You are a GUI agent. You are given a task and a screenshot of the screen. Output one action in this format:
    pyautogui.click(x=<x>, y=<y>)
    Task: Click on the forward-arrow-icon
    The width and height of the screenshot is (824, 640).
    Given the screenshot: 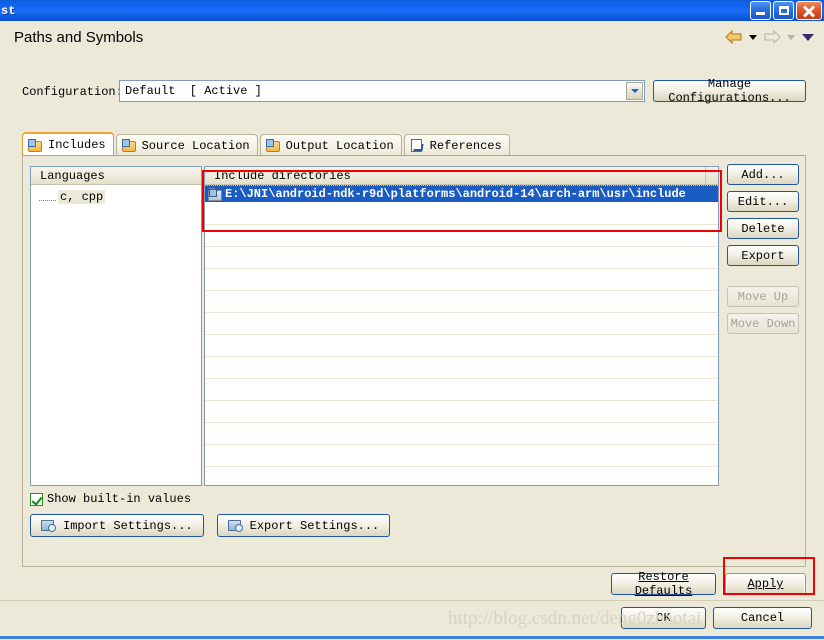 What is the action you would take?
    pyautogui.click(x=772, y=37)
    